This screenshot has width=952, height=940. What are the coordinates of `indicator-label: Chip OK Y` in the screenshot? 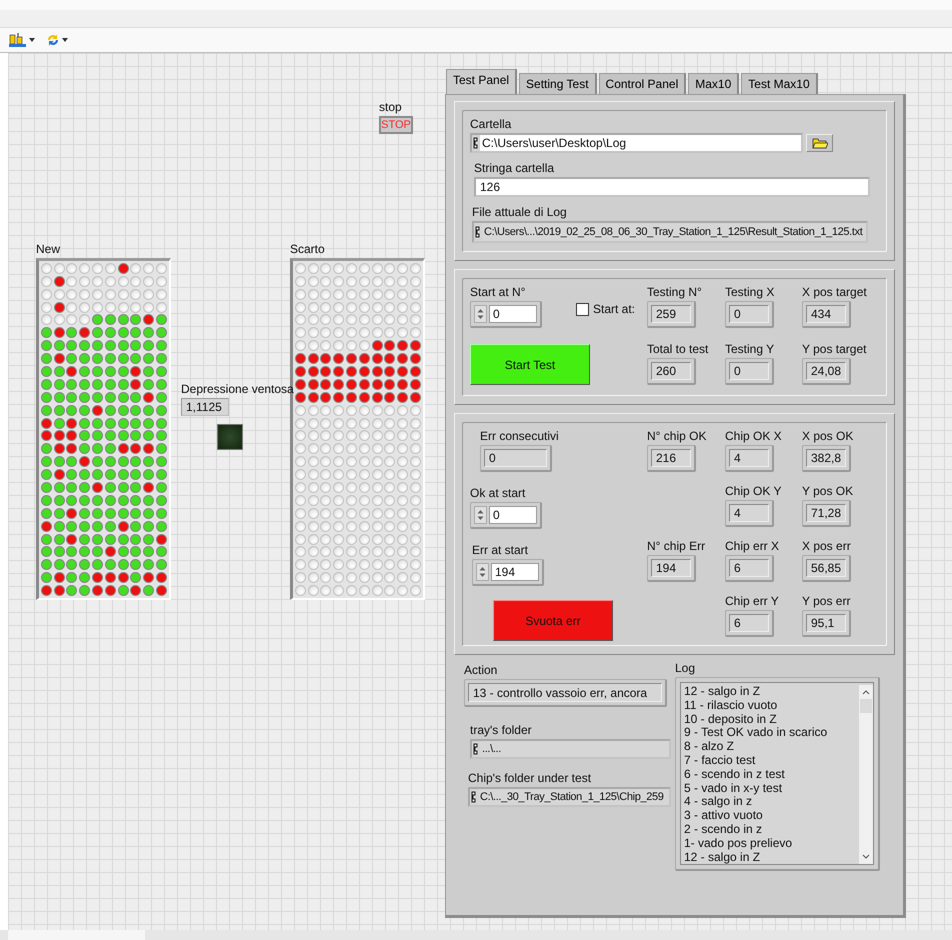 It's located at (753, 491).